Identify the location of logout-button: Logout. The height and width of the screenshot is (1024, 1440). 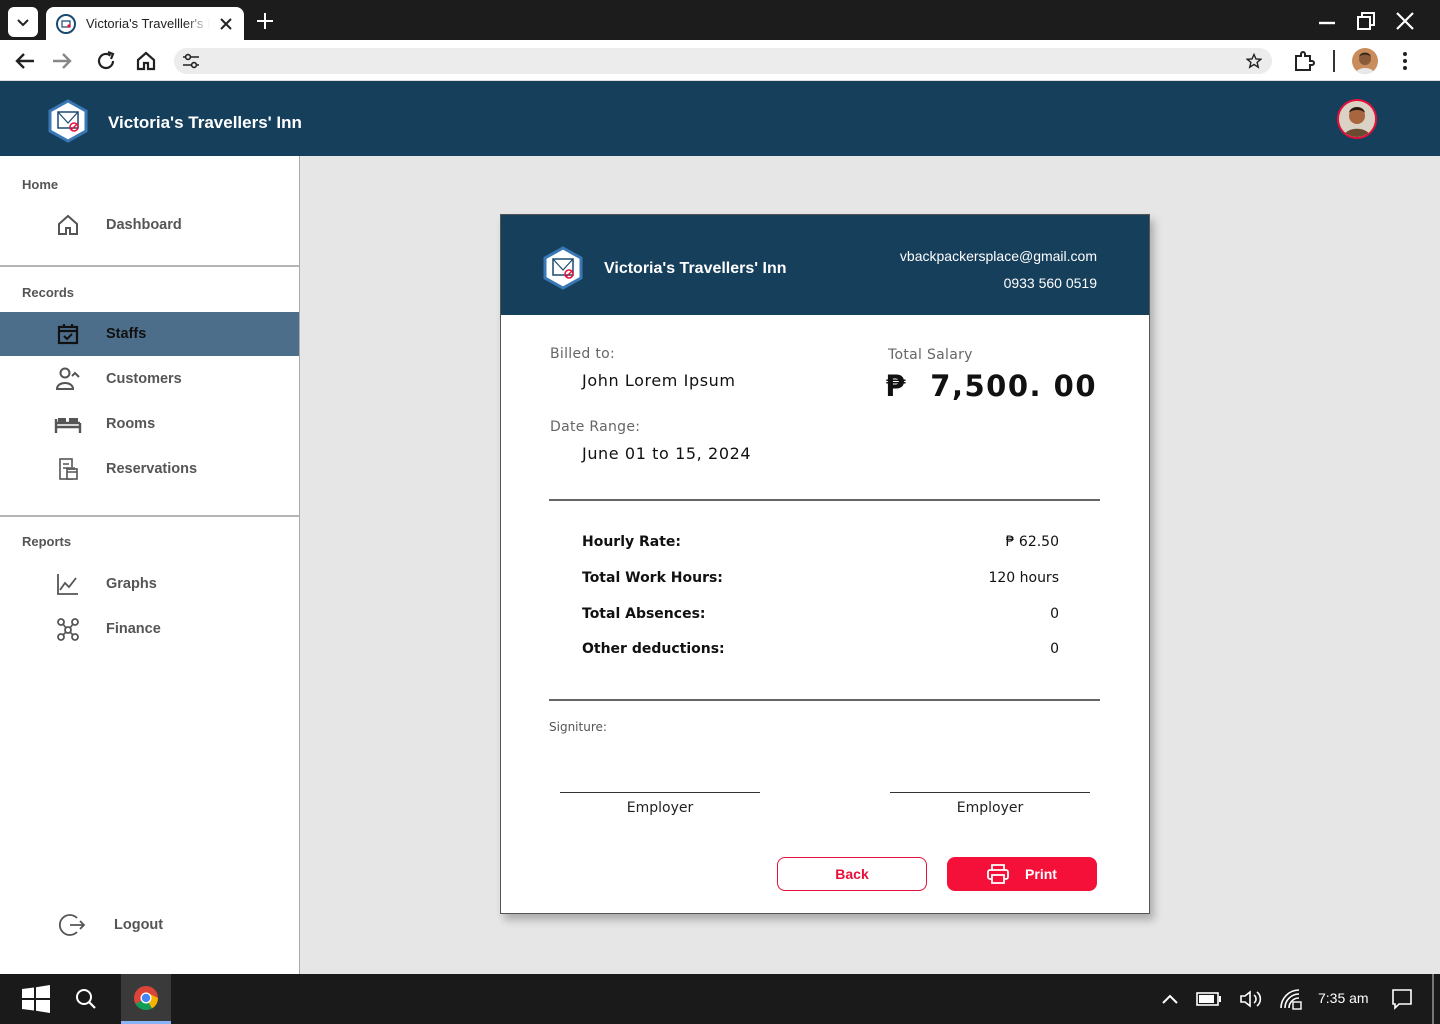
(149, 925).